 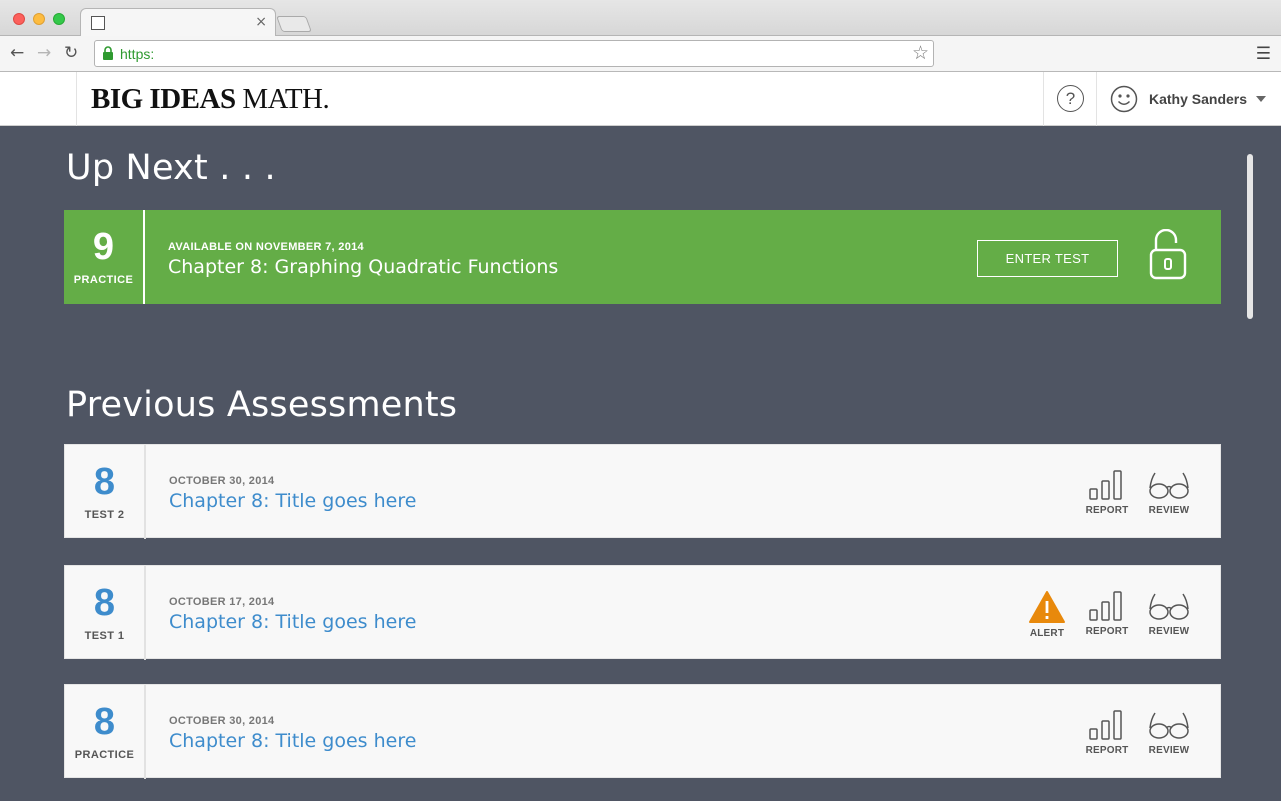 I want to click on close-window-button, so click(x=19, y=19).